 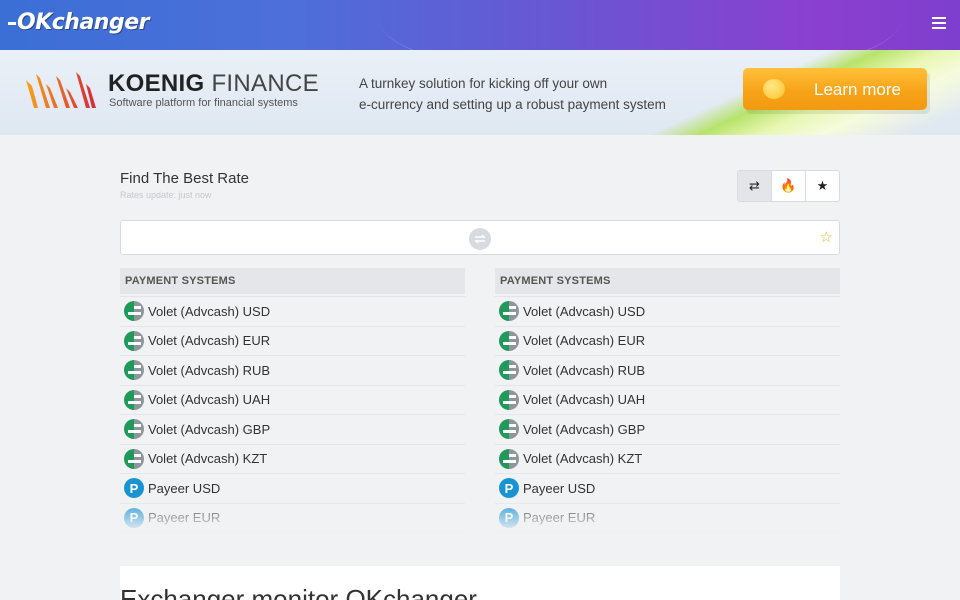 What do you see at coordinates (755, 186) in the screenshot?
I see `swap-icon: ⇄` at bounding box center [755, 186].